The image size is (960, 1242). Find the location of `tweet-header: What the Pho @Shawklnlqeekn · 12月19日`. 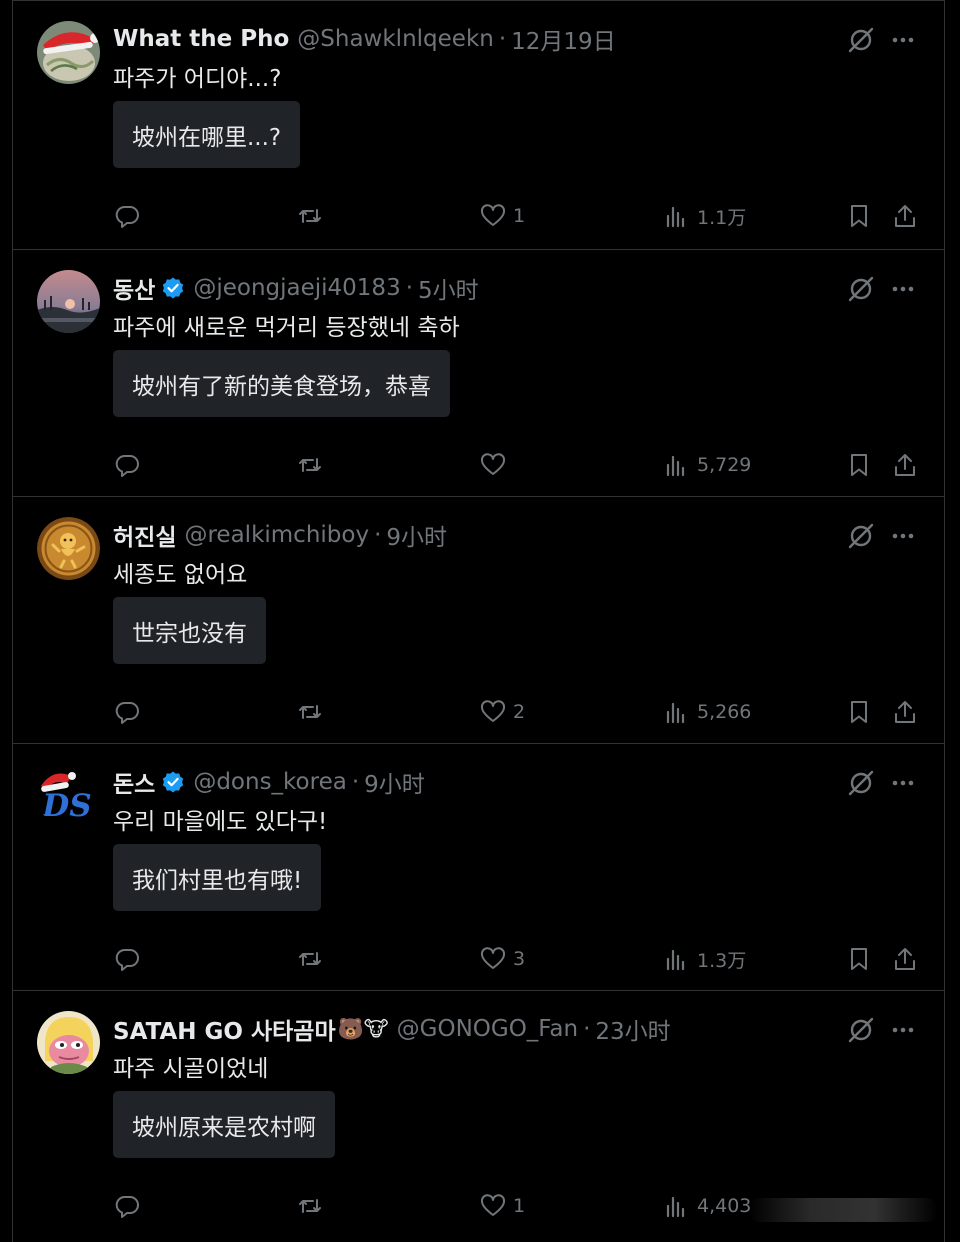

tweet-header: What the Pho @Shawklnlqeekn · 12月19日 is located at coordinates (364, 39).